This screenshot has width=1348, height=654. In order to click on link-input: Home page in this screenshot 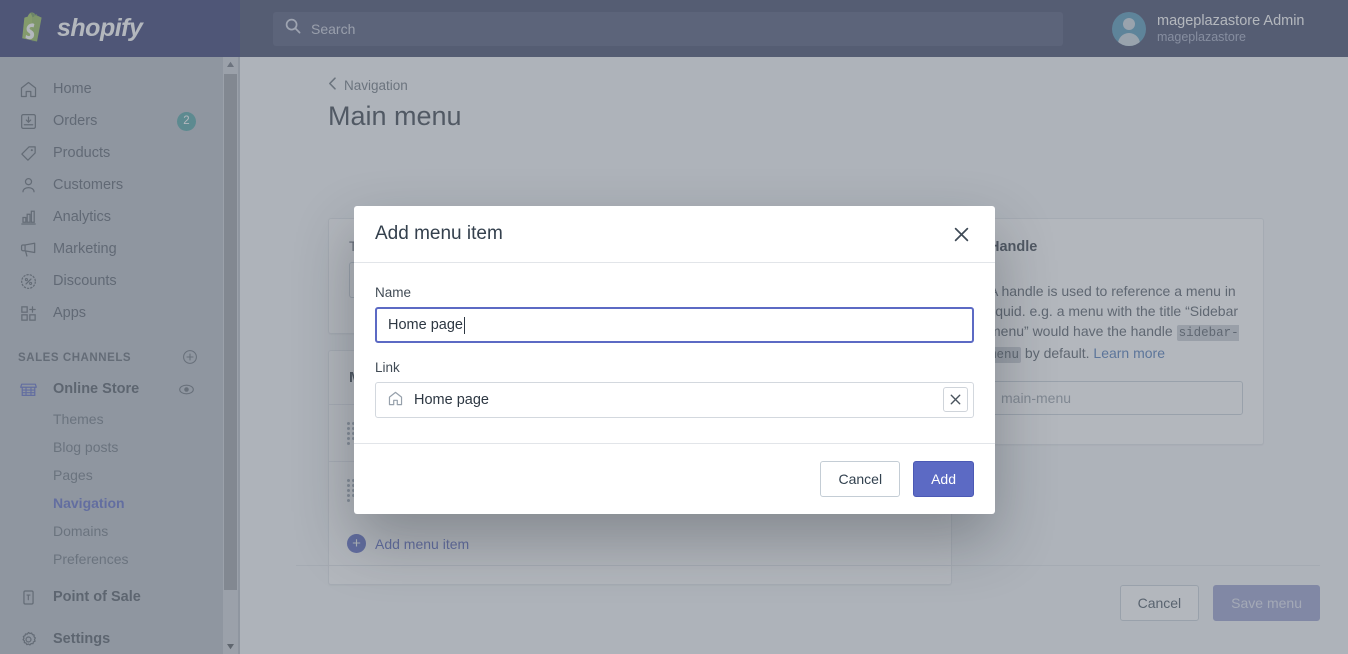, I will do `click(674, 400)`.